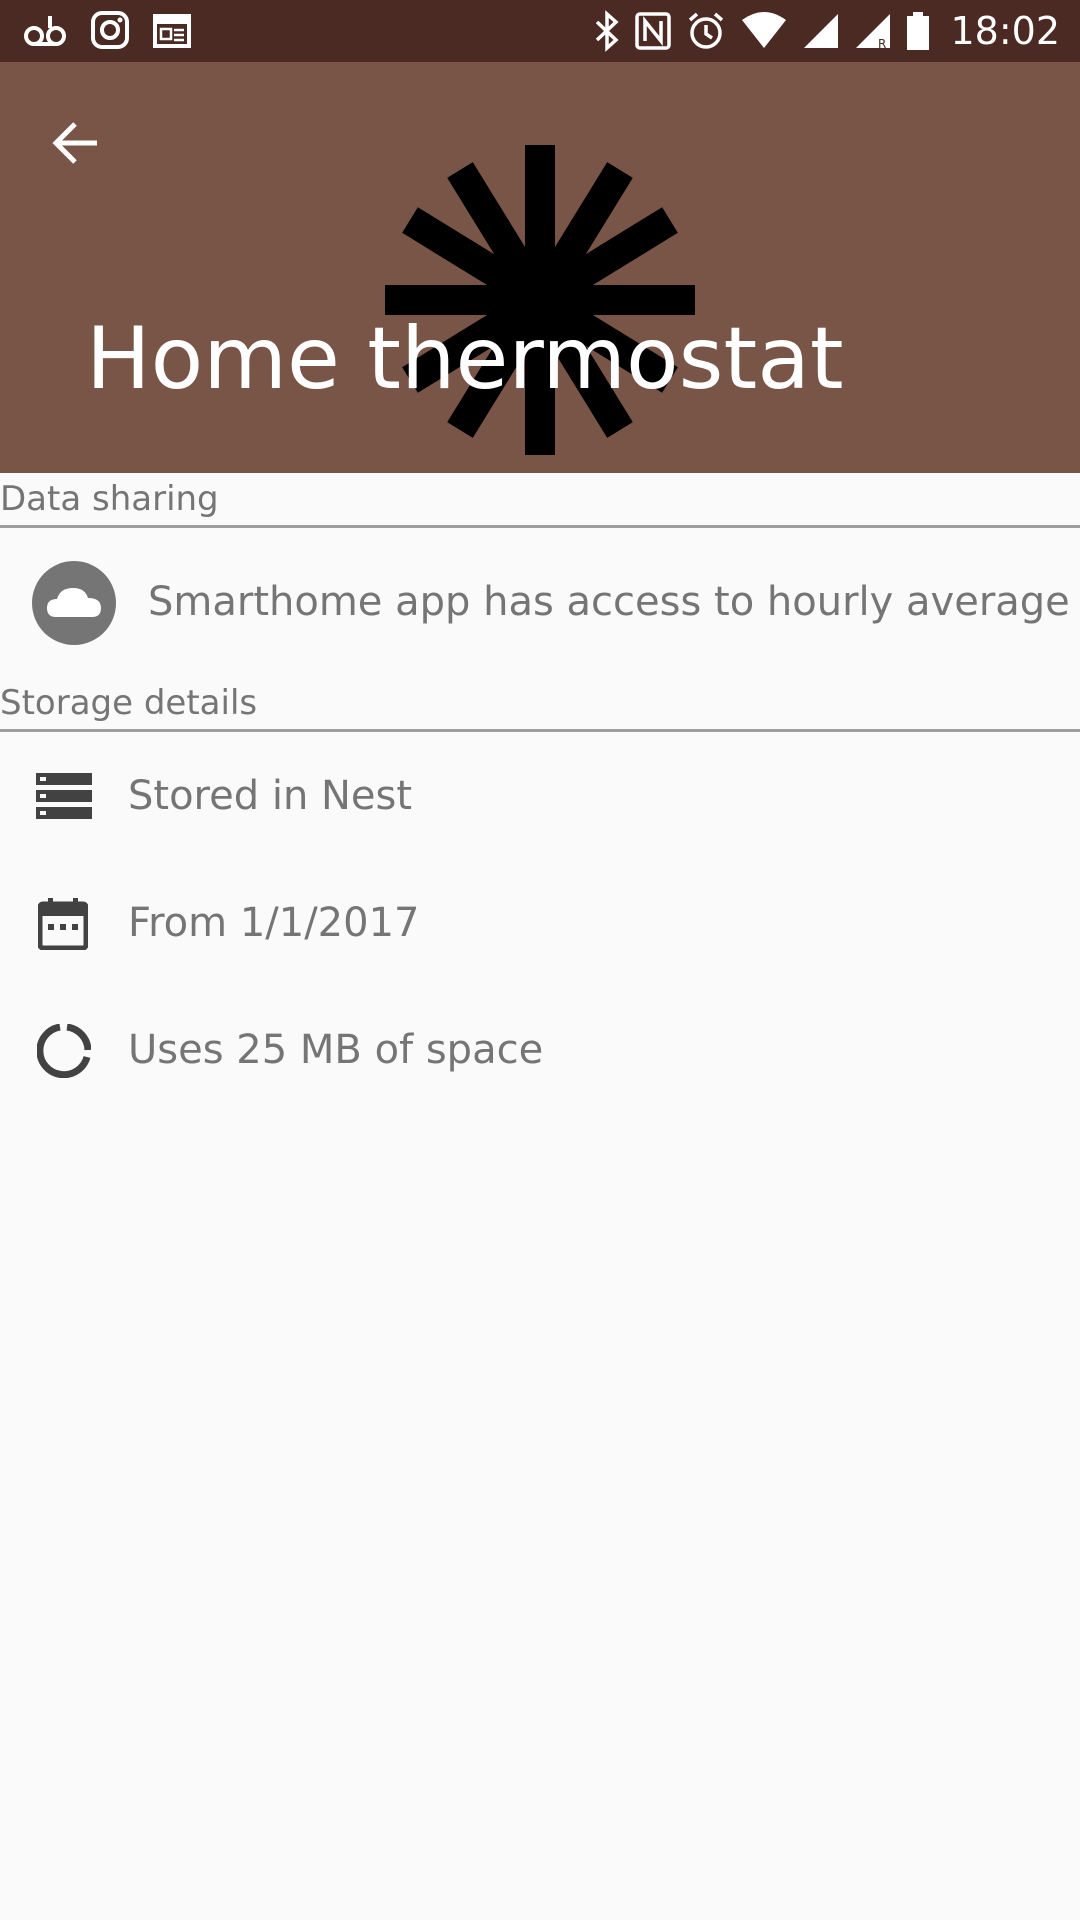  Describe the element at coordinates (64, 1052) in the screenshot. I see `data-usage-icon` at that location.